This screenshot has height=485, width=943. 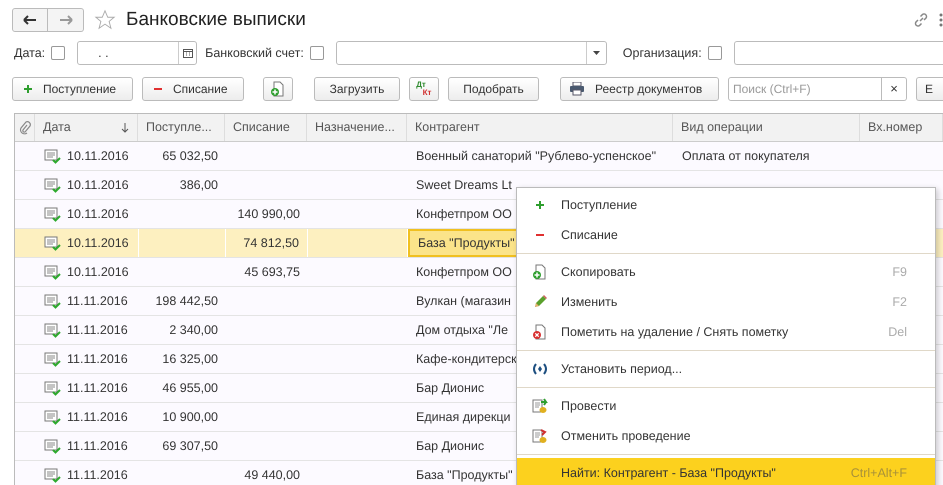 What do you see at coordinates (190, 388) in the screenshot?
I see `table-cell-text: 46 955,00` at bounding box center [190, 388].